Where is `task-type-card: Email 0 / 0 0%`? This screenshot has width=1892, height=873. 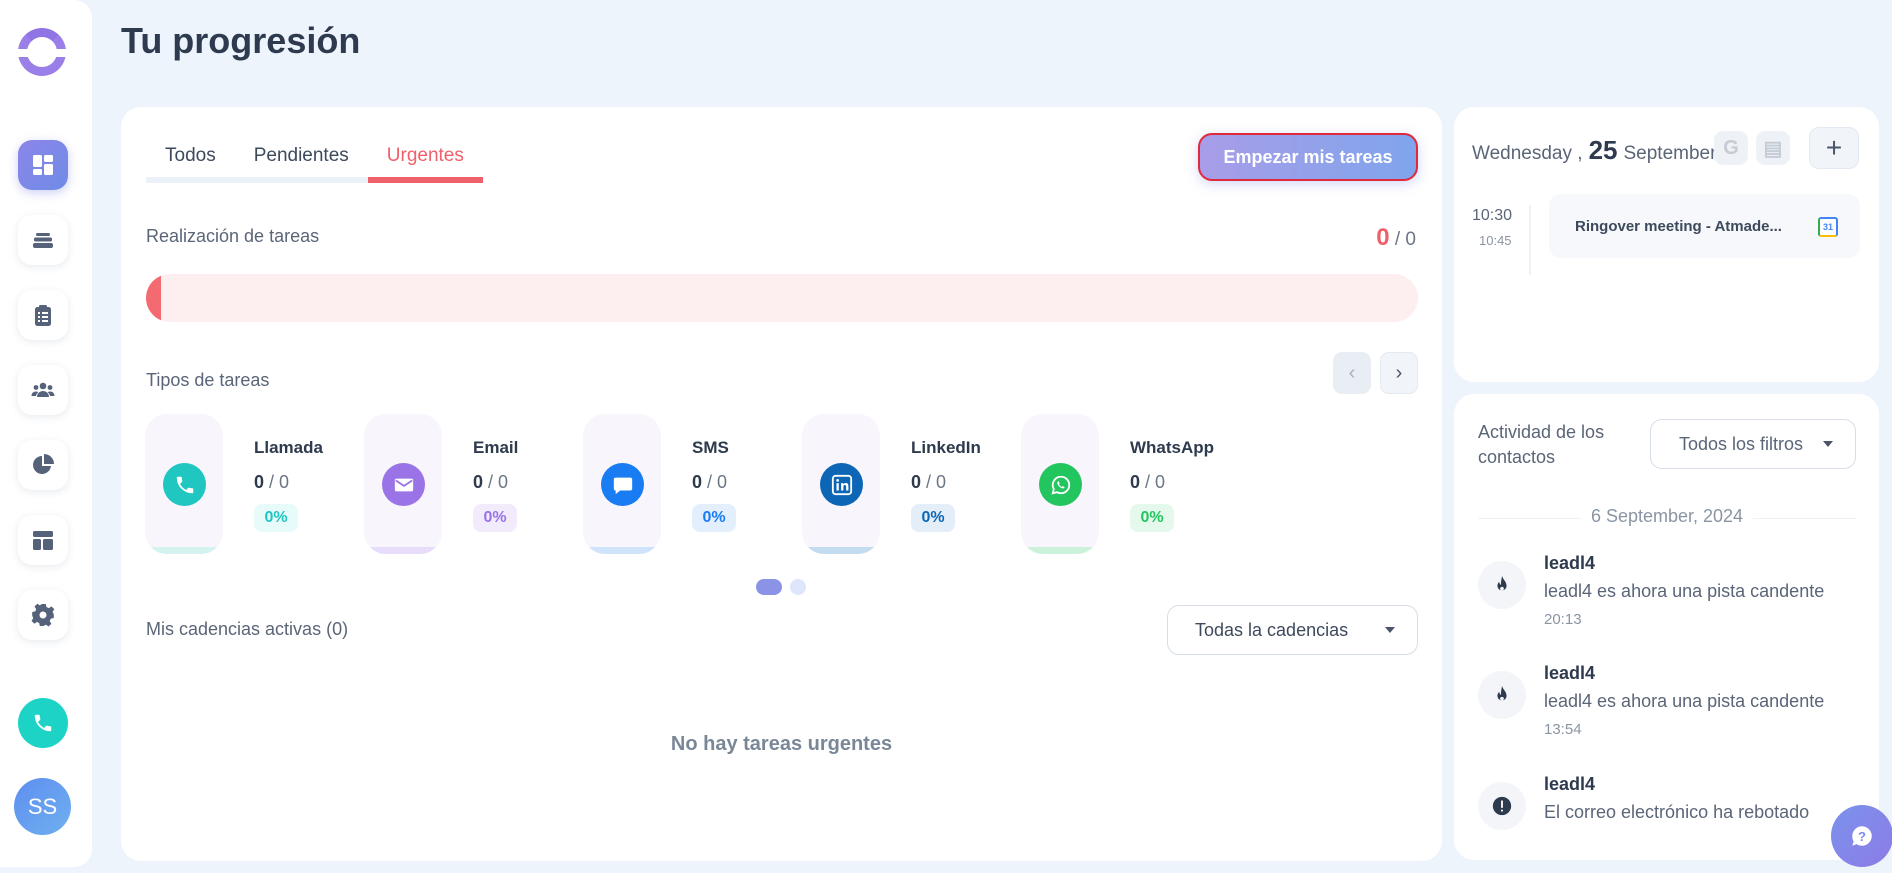 task-type-card: Email 0 / 0 0% is located at coordinates (476, 484).